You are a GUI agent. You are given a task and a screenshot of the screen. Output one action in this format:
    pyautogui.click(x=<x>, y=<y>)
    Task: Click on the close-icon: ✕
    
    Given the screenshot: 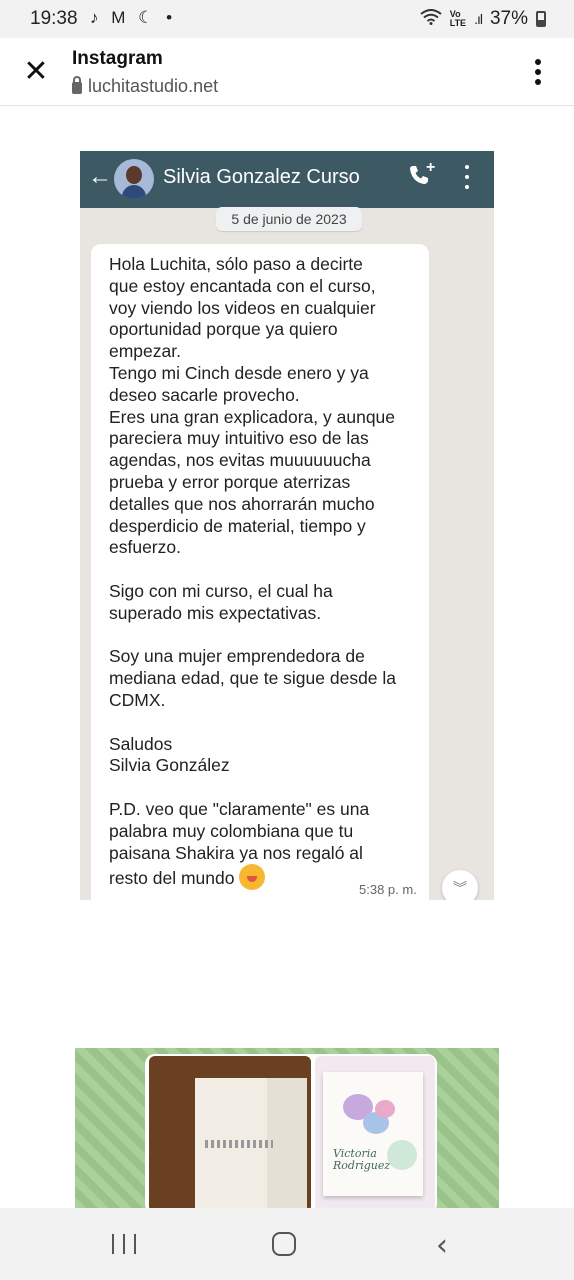 What is the action you would take?
    pyautogui.click(x=36, y=72)
    